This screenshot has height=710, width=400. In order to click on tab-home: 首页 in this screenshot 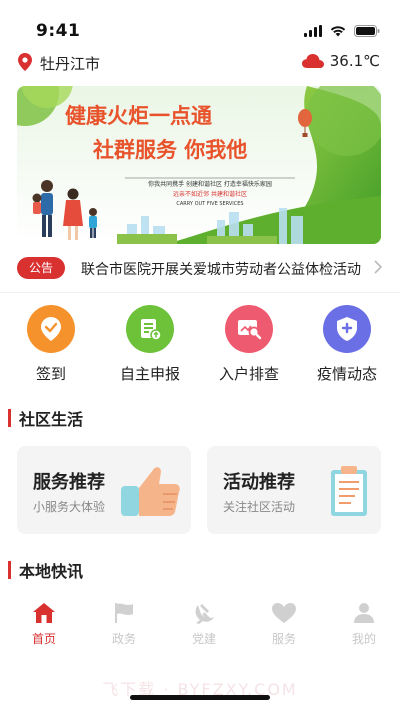, I will do `click(44, 623)`.